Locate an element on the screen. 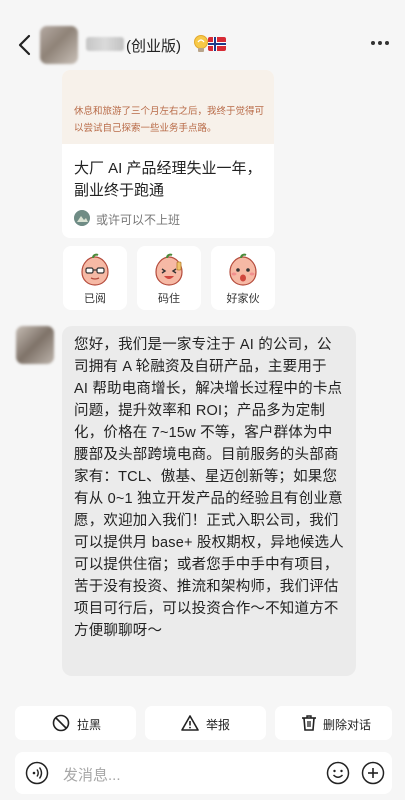 The width and height of the screenshot is (405, 800). reaction-label: 码住 is located at coordinates (169, 299).